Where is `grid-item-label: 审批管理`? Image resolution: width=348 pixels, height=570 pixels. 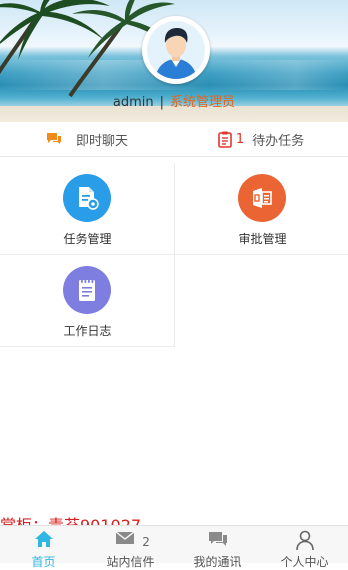
grid-item-label: 审批管理 is located at coordinates (262, 239).